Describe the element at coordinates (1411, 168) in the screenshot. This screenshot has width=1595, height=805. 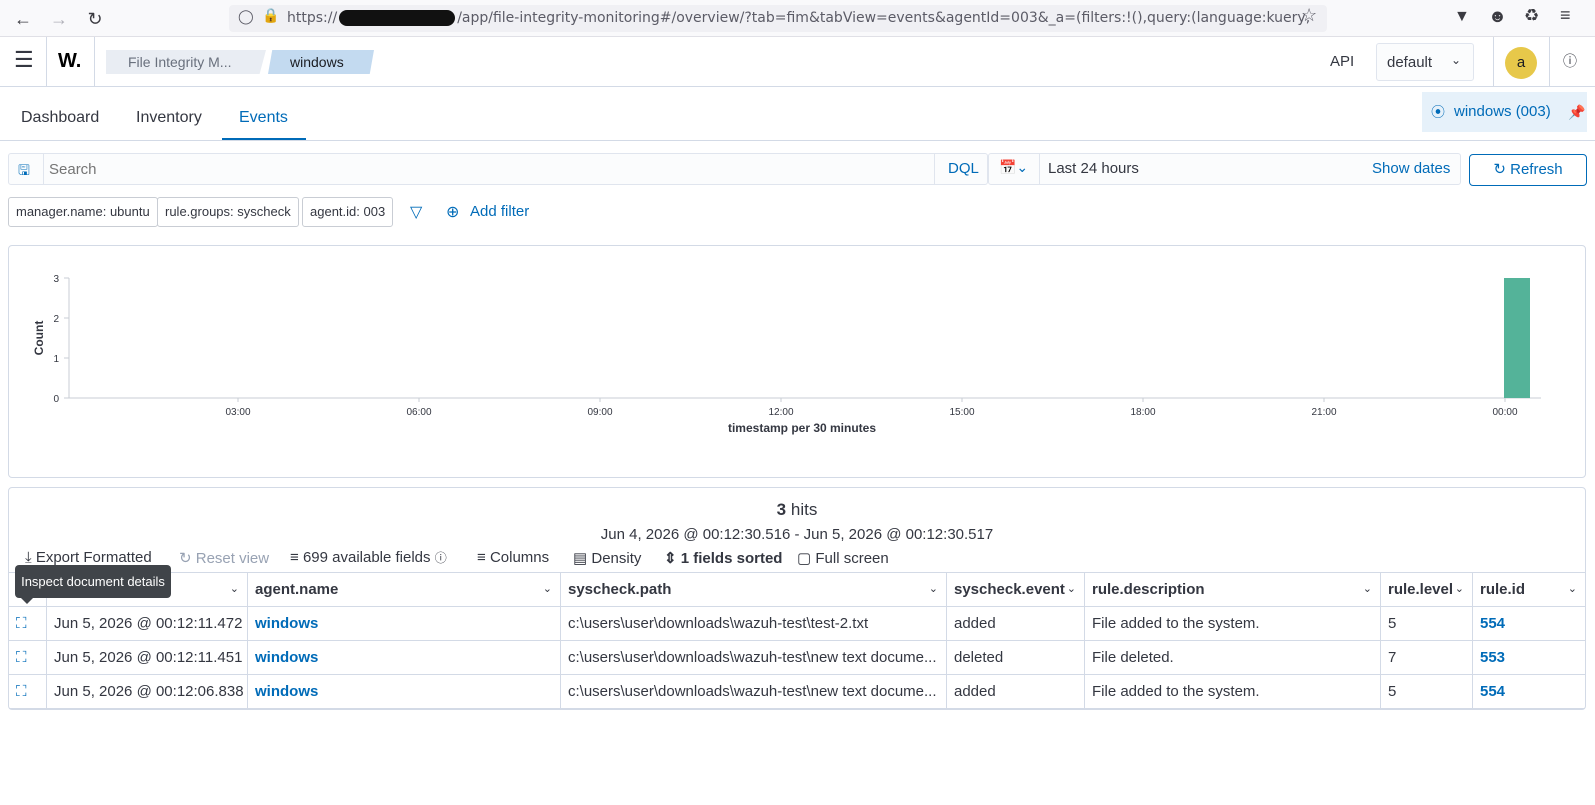
I see `show-dates-button: Show dates` at that location.